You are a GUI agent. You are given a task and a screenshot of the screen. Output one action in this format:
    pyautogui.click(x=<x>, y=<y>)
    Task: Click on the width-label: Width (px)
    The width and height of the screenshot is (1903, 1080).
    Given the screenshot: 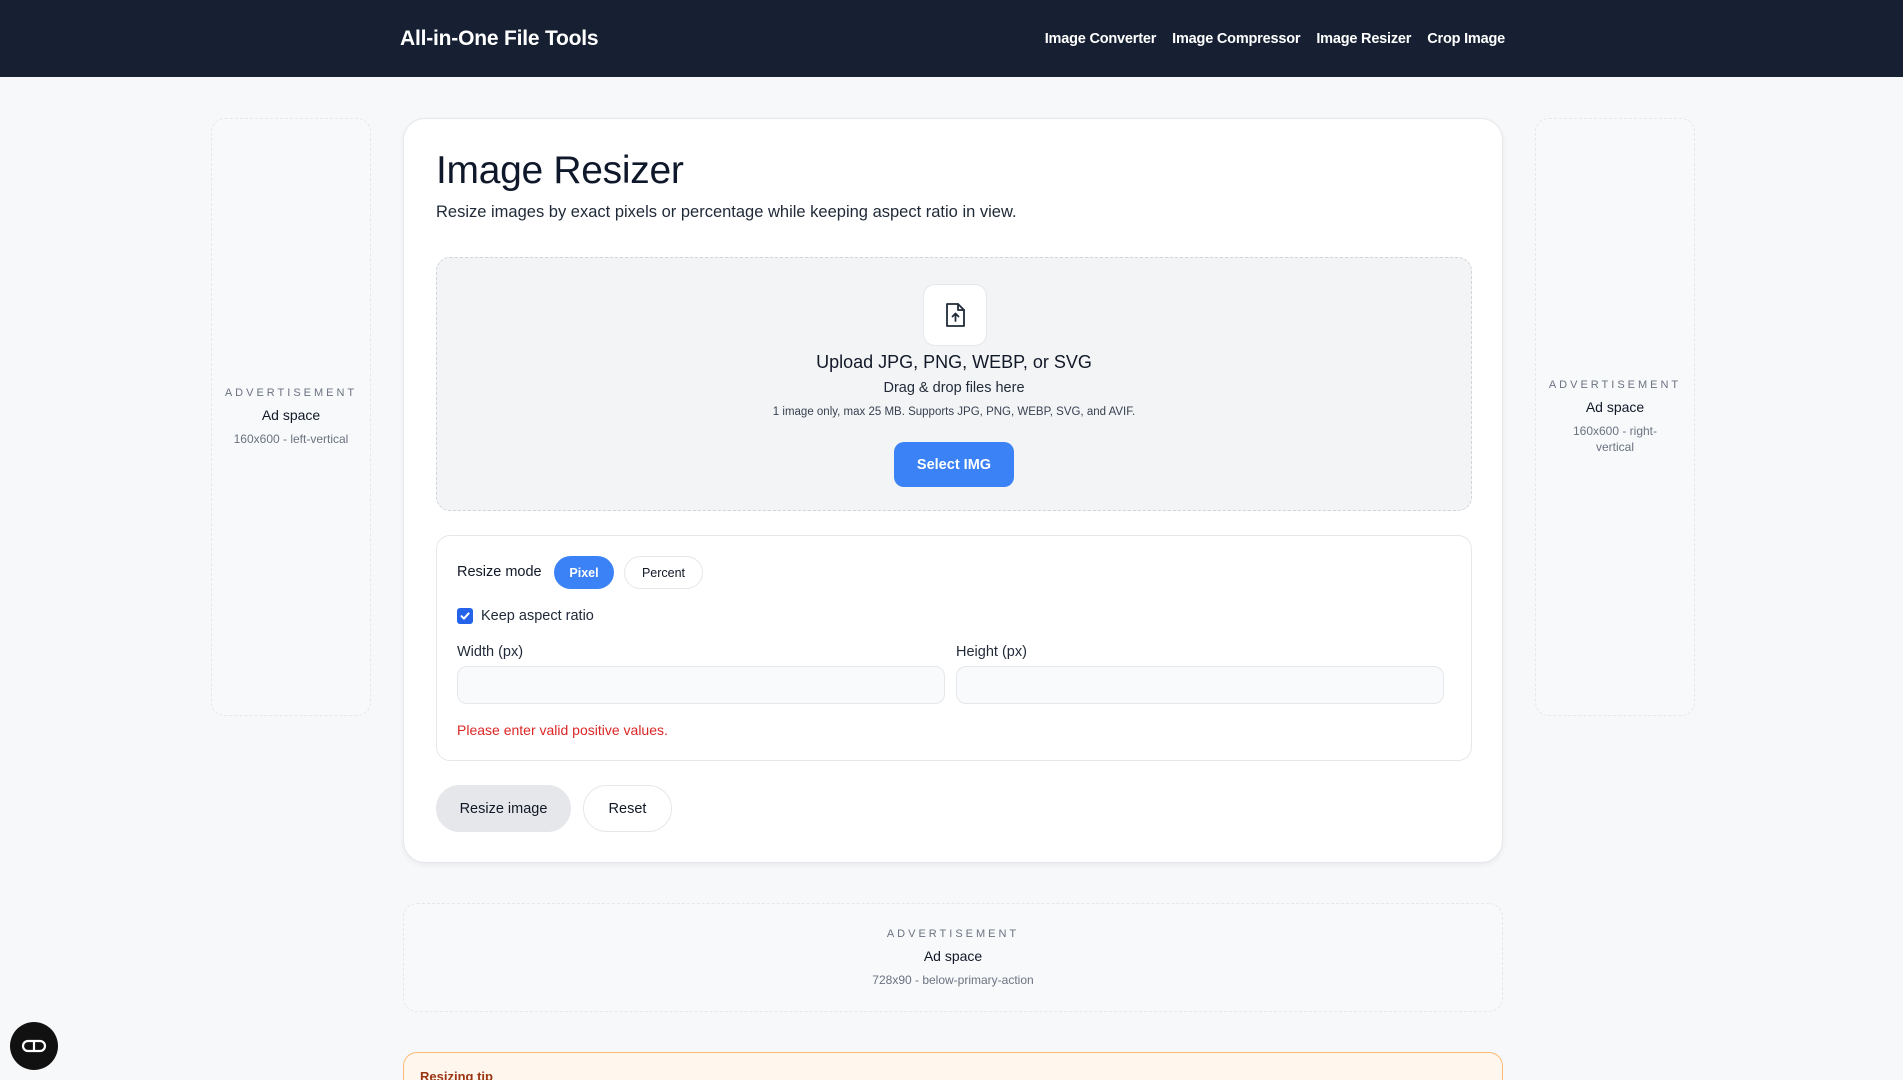 What is the action you would take?
    pyautogui.click(x=490, y=652)
    